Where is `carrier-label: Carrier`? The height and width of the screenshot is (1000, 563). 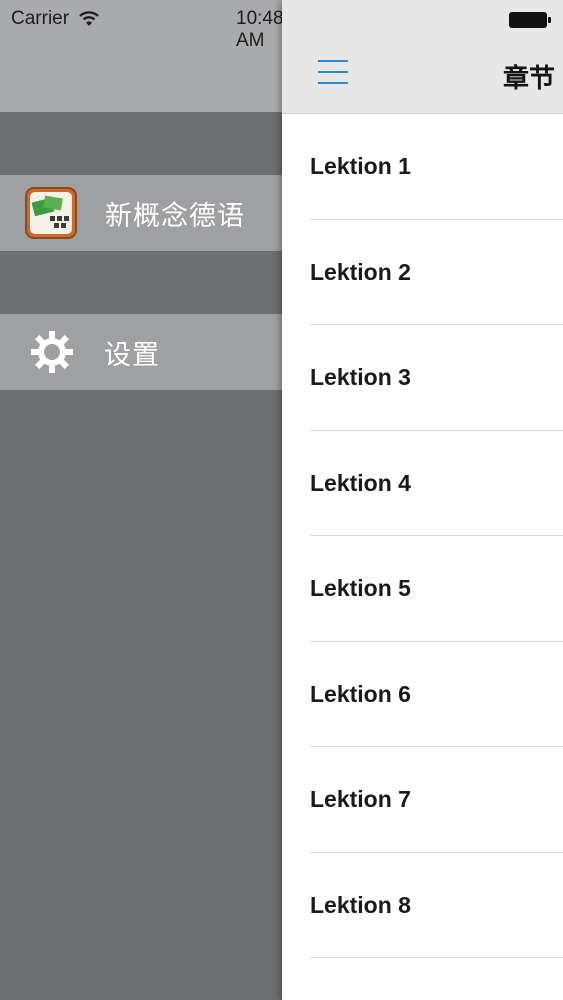 carrier-label: Carrier is located at coordinates (40, 18).